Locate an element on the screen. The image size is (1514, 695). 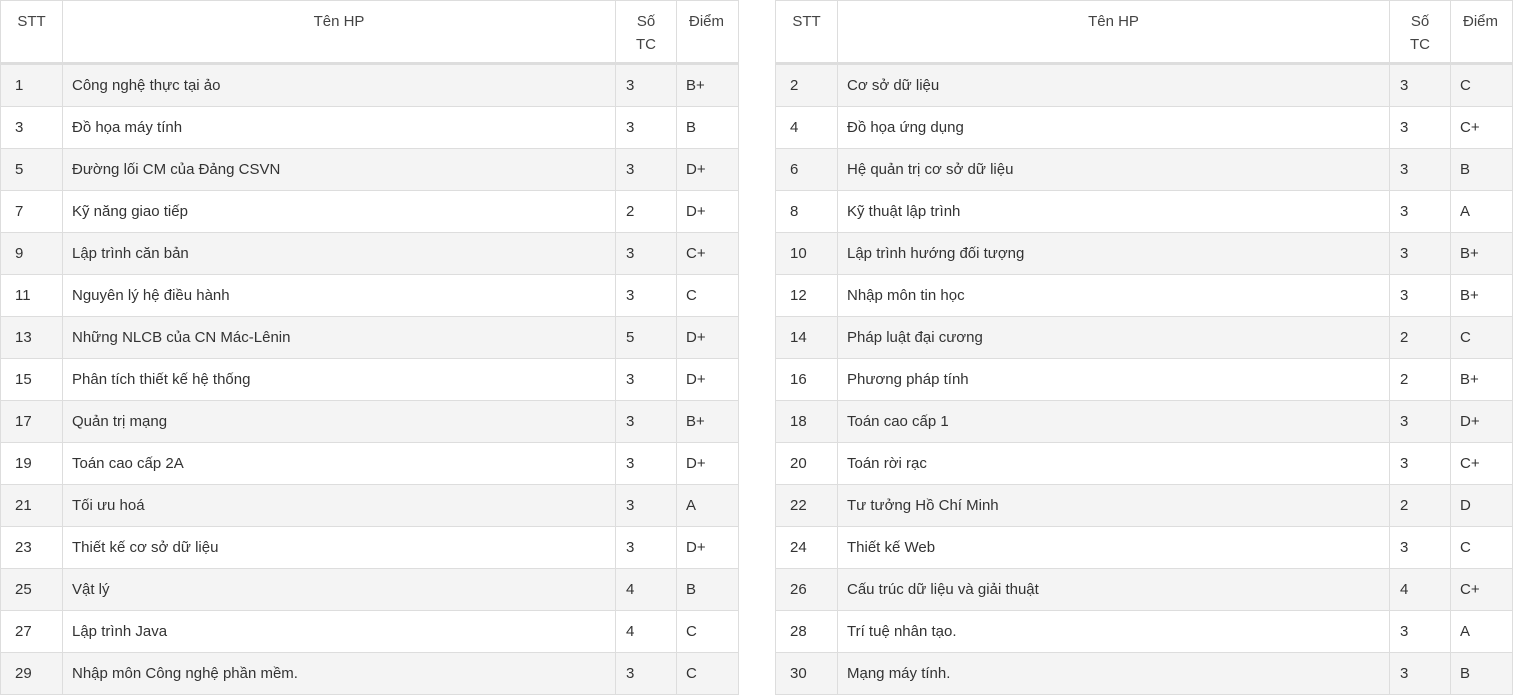
cell-stt: 20 is located at coordinates (806, 463).